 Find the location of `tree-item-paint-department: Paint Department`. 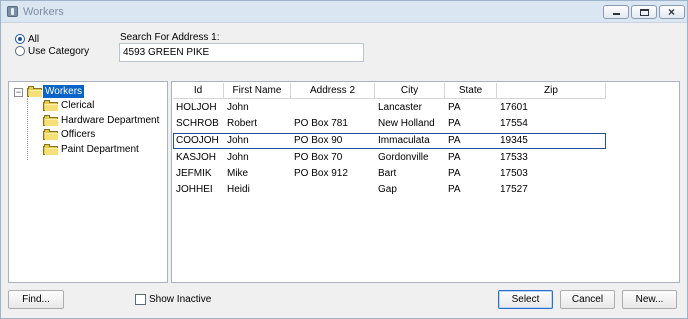

tree-item-paint-department: Paint Department is located at coordinates (86, 149).